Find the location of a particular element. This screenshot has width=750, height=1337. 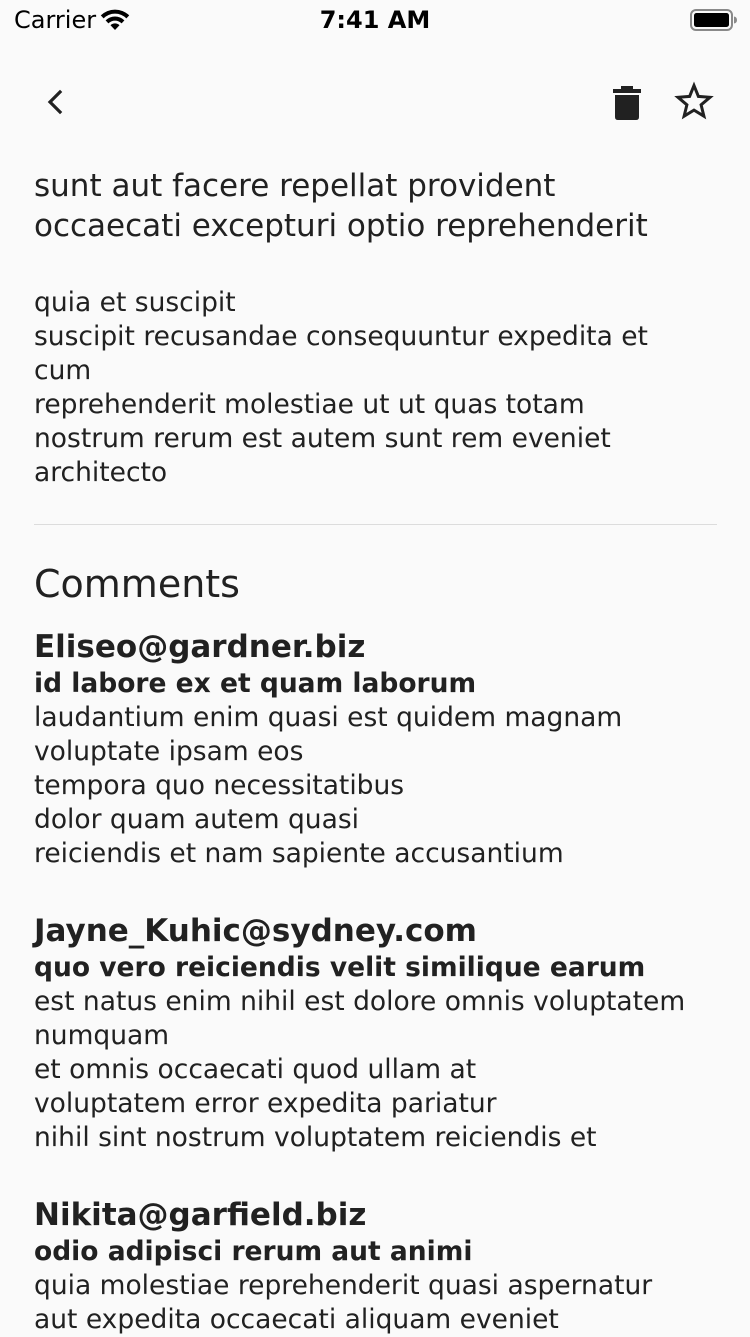

favorite-button is located at coordinates (694, 102).